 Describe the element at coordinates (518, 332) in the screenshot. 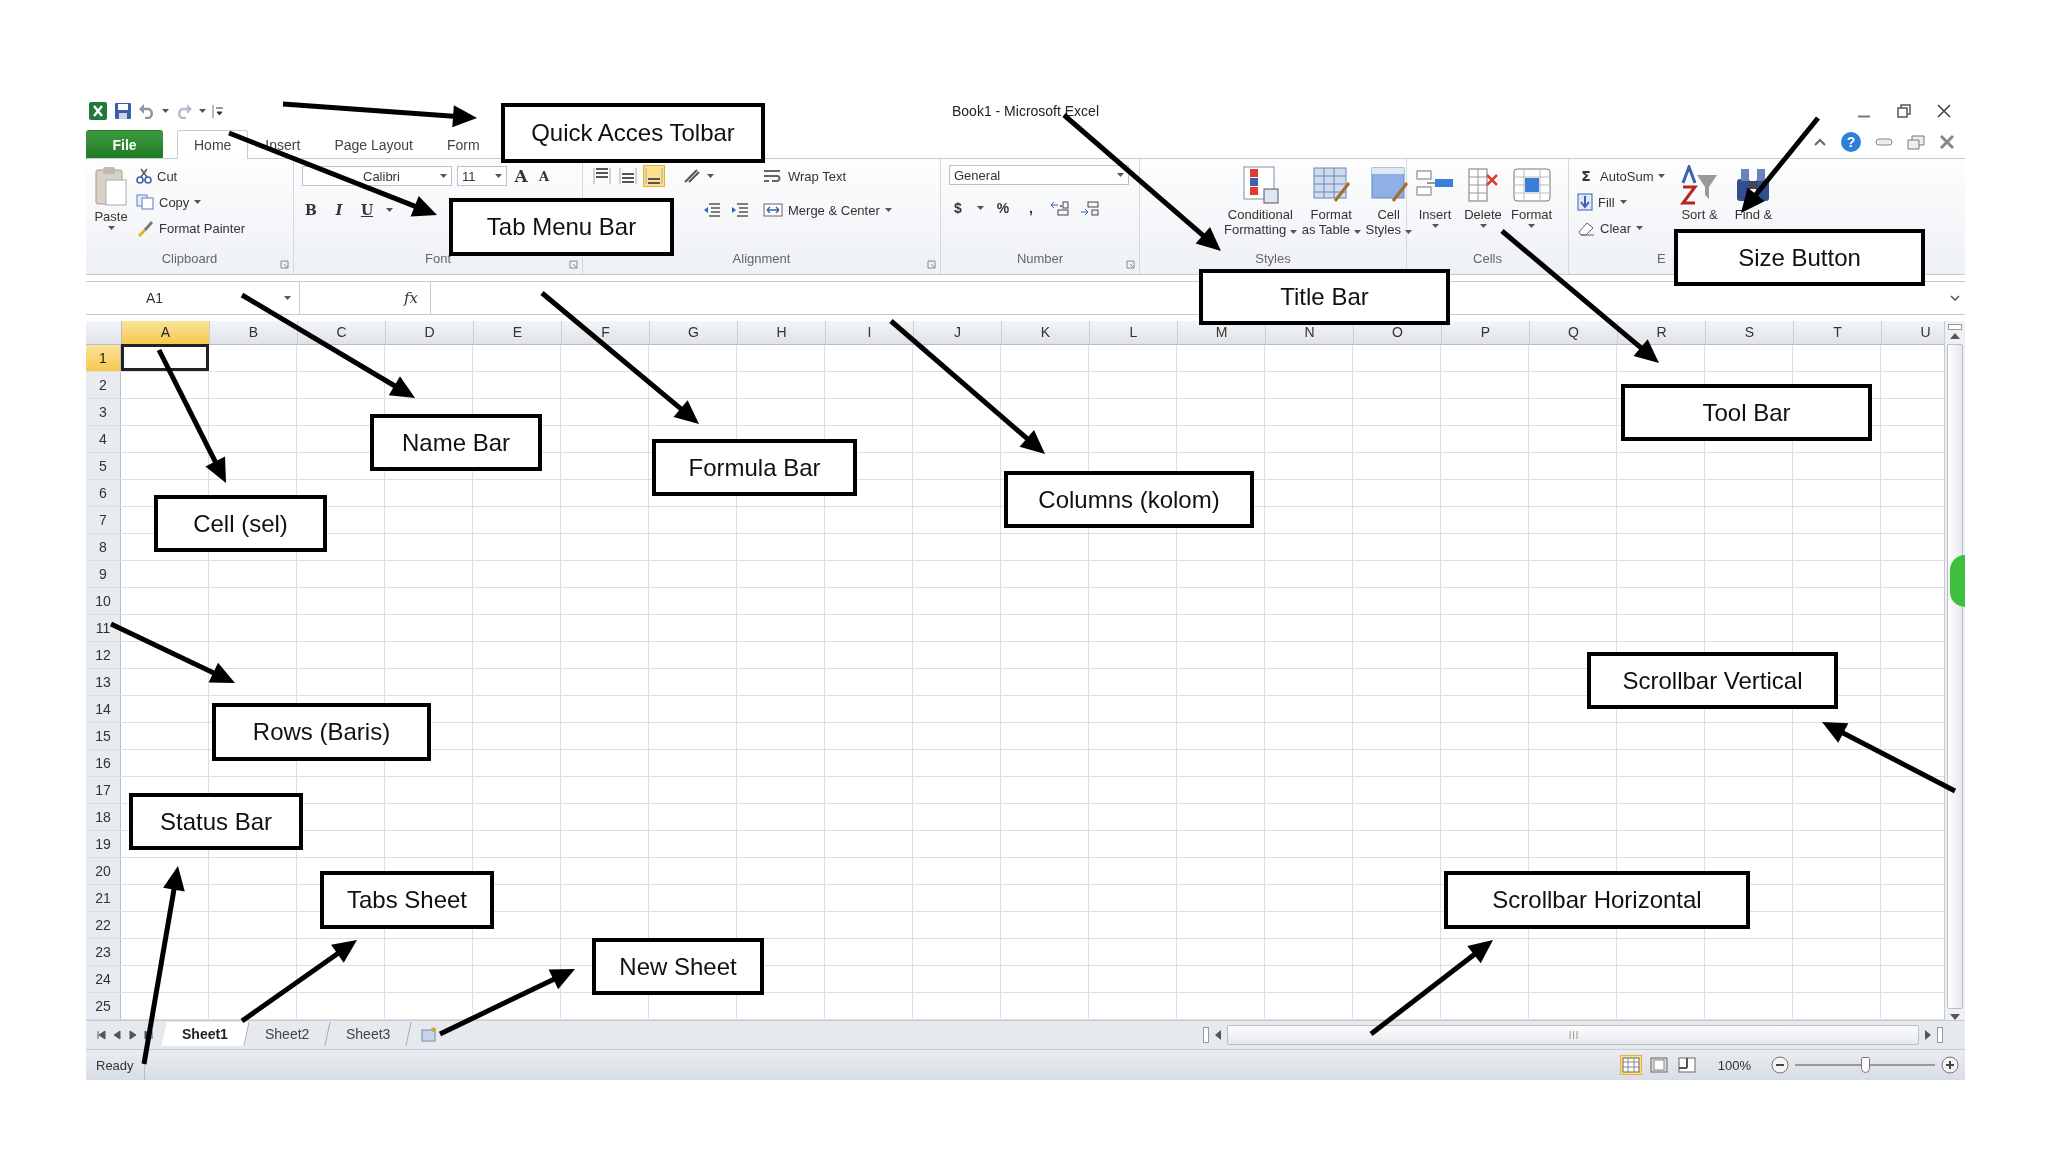

I see `column-header: E` at that location.